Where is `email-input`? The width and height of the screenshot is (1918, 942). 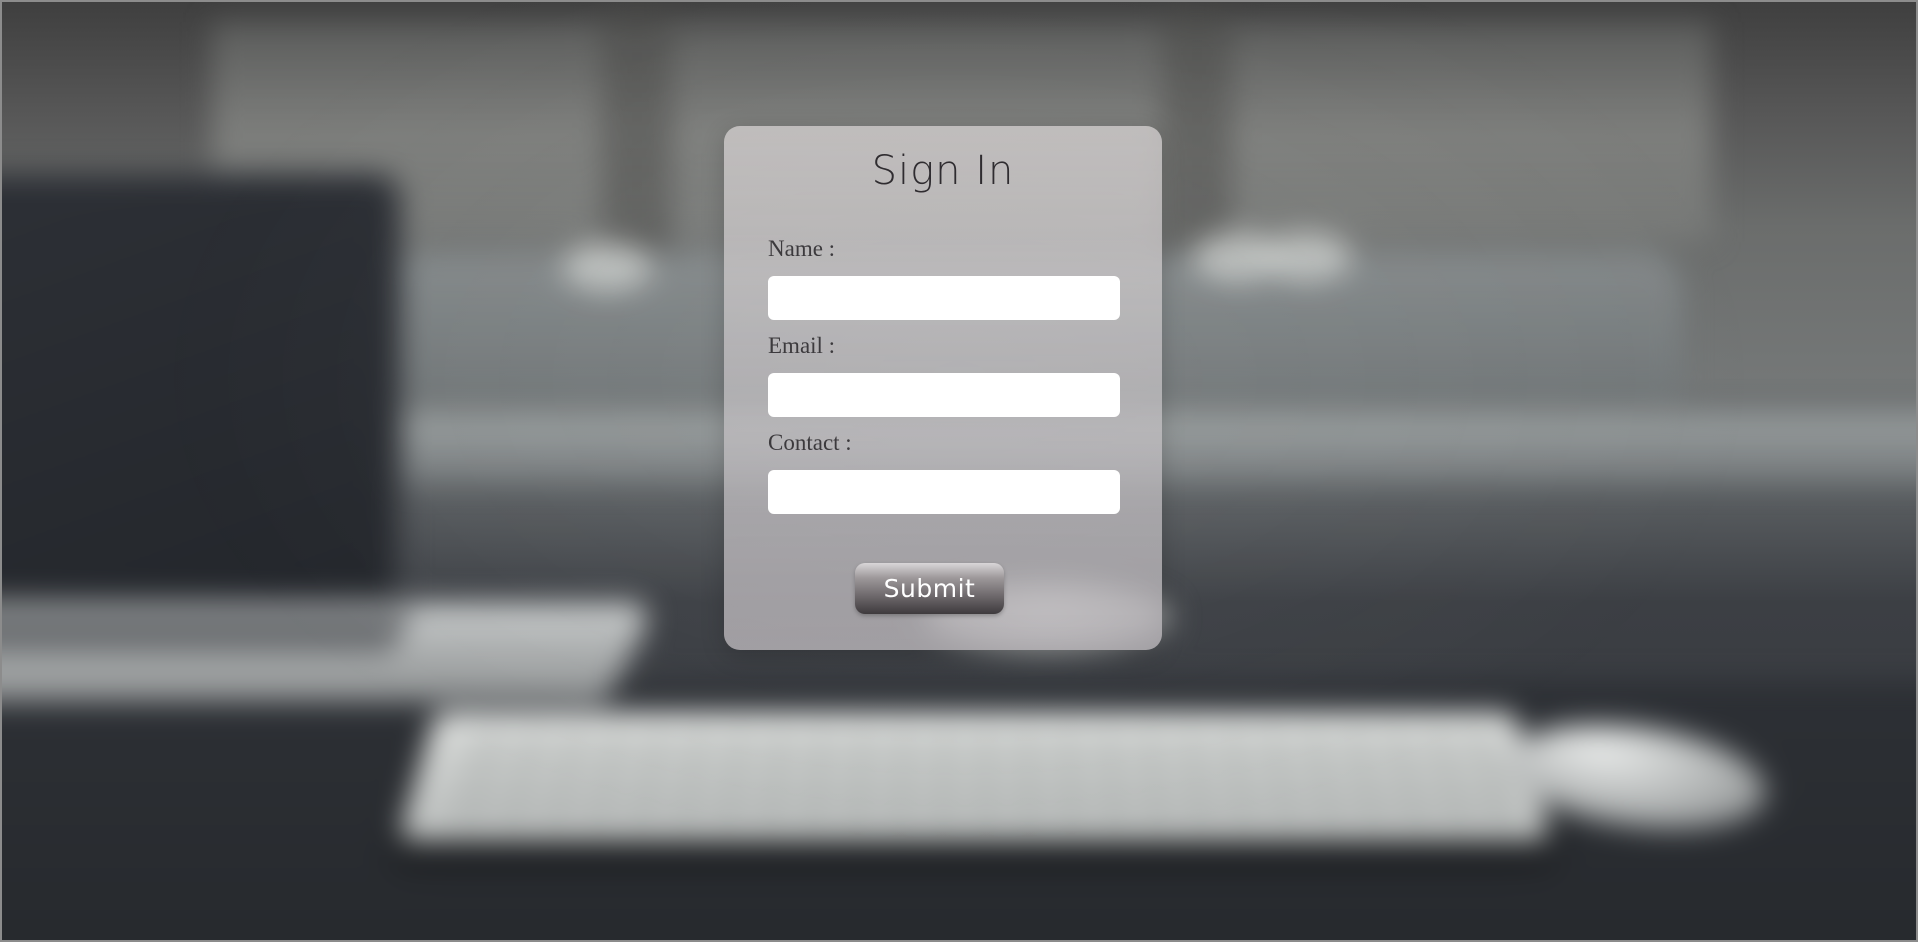 email-input is located at coordinates (944, 395).